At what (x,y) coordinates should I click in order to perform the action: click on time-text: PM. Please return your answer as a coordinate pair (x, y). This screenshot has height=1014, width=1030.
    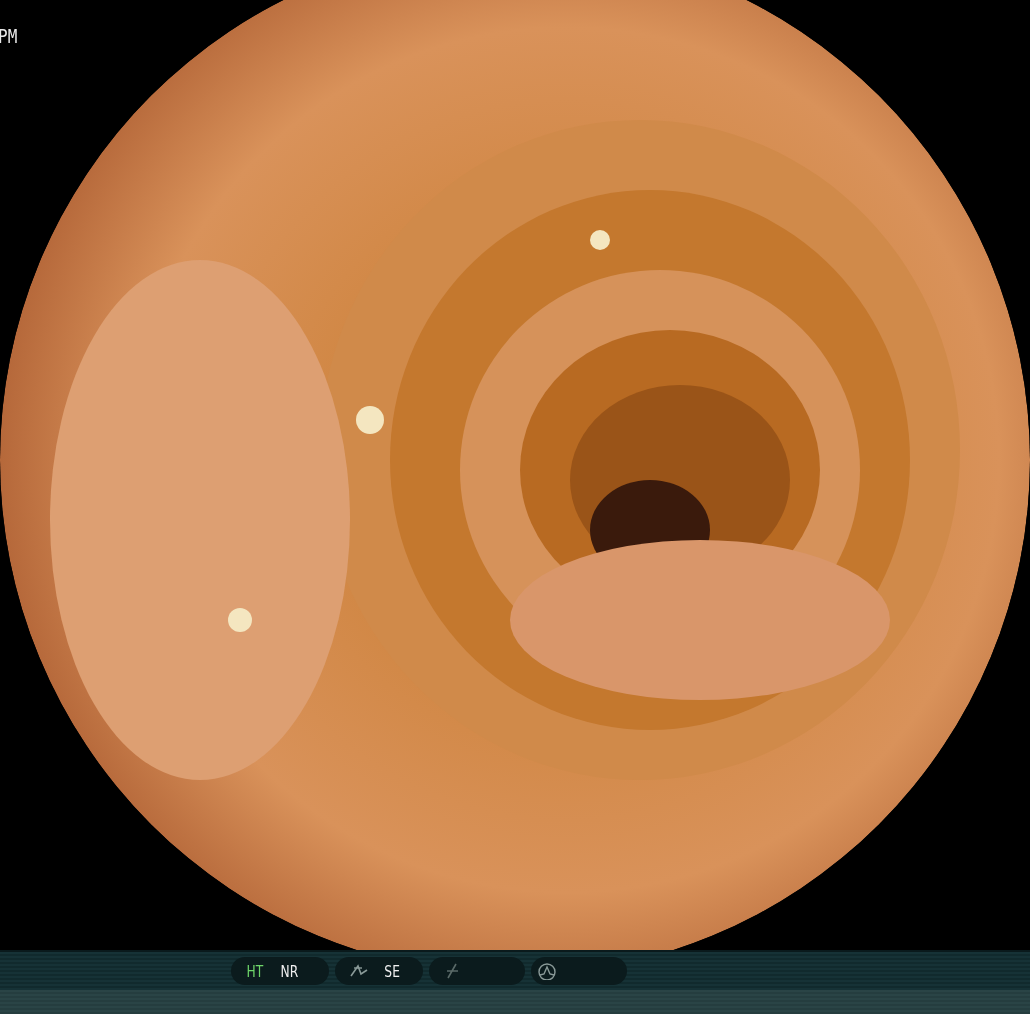
    Looking at the image, I should click on (9, 36).